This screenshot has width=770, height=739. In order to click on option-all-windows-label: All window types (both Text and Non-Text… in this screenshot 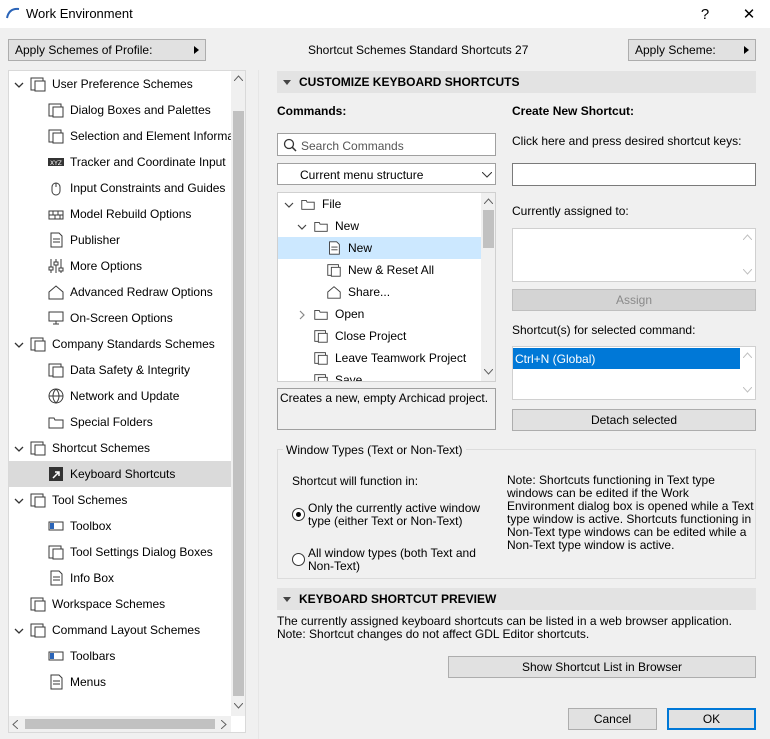, I will do `click(398, 560)`.